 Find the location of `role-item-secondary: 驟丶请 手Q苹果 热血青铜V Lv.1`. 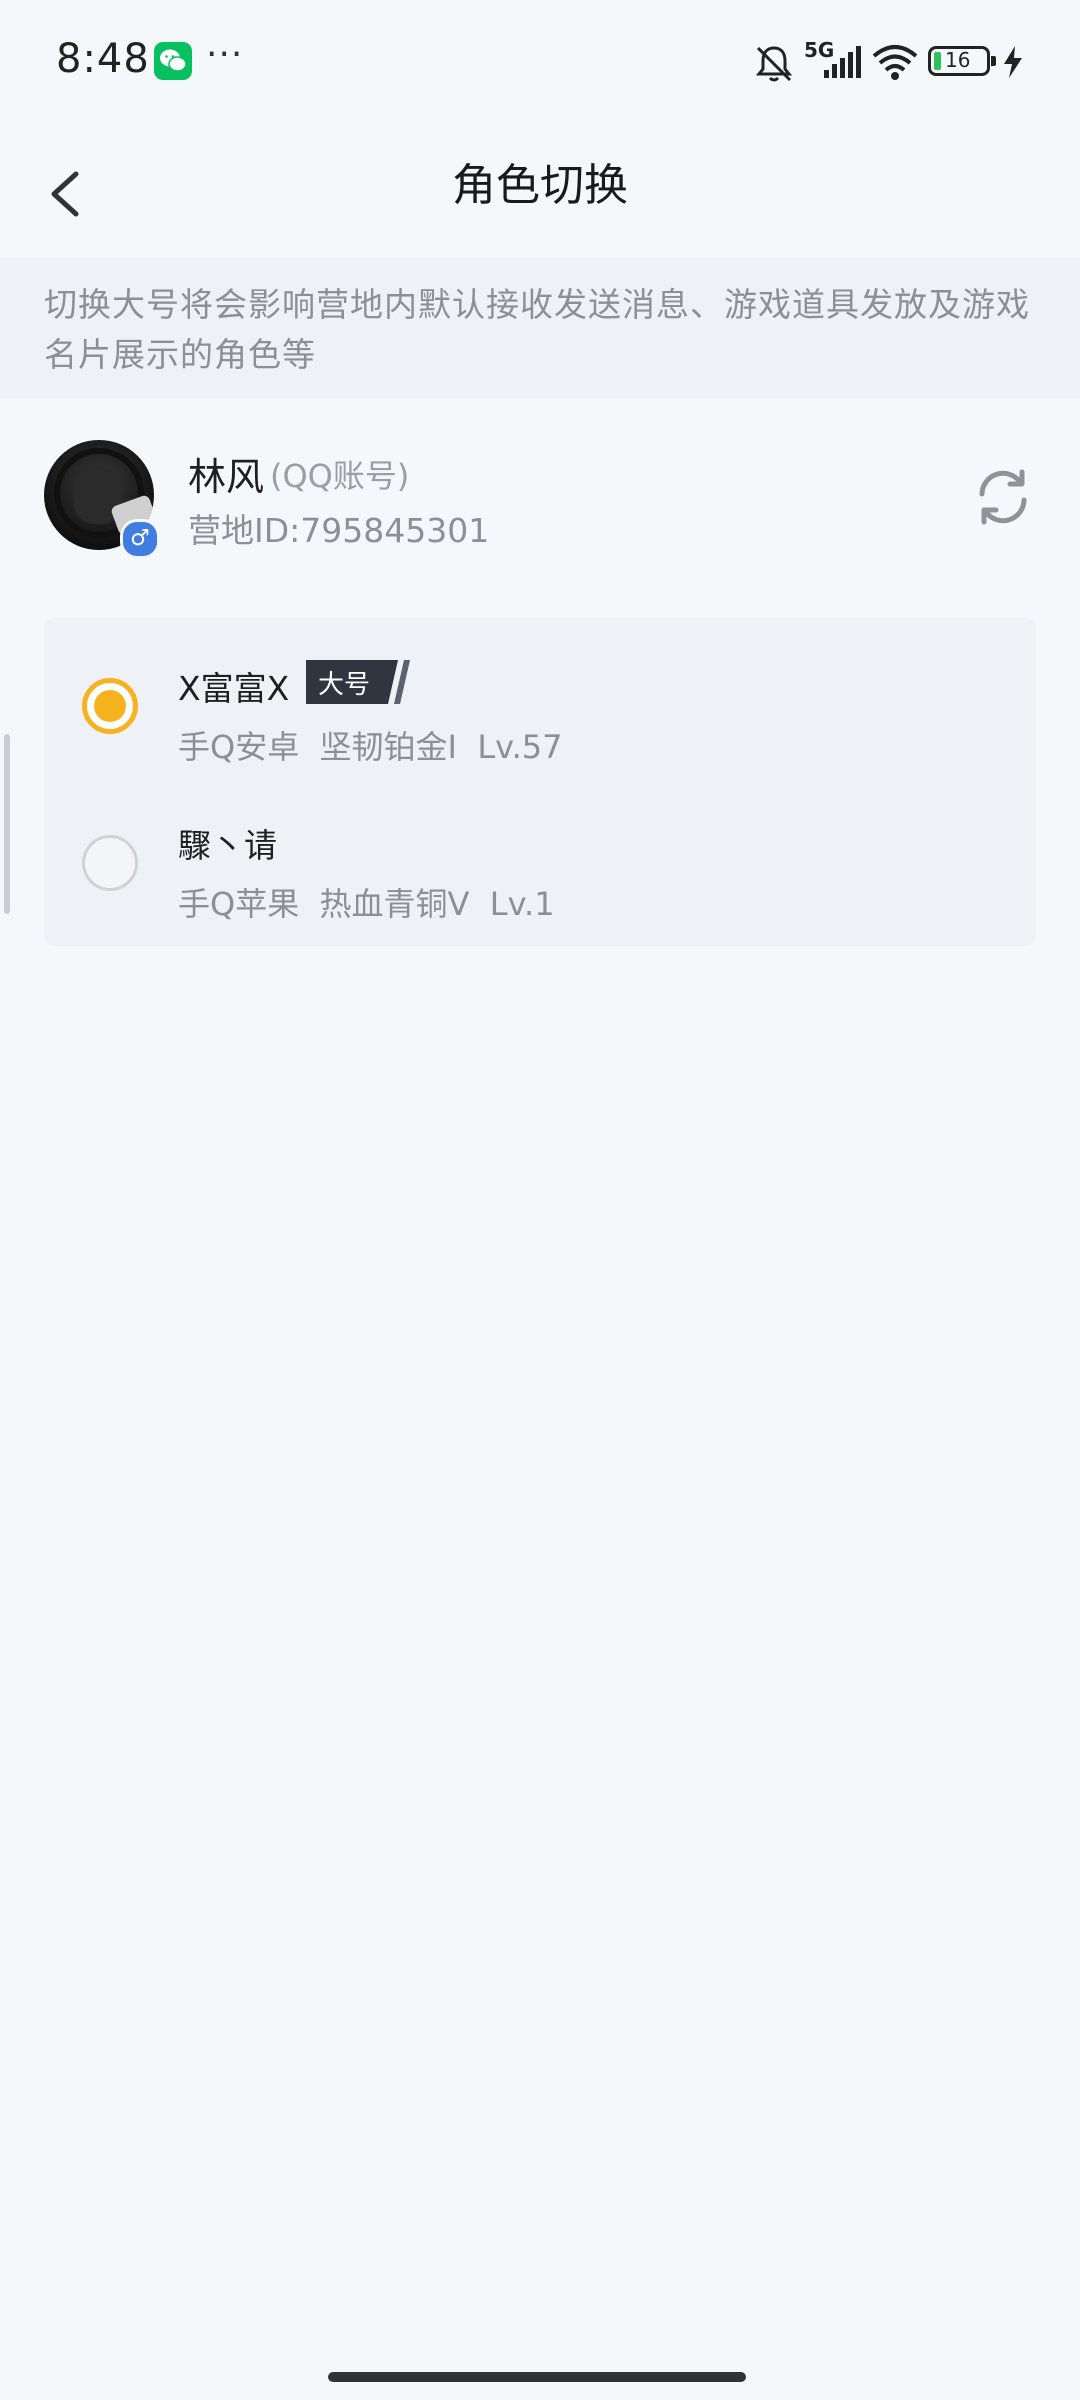

role-item-secondary: 驟丶请 手Q苹果 热血青铜V Lv.1 is located at coordinates (540, 868).